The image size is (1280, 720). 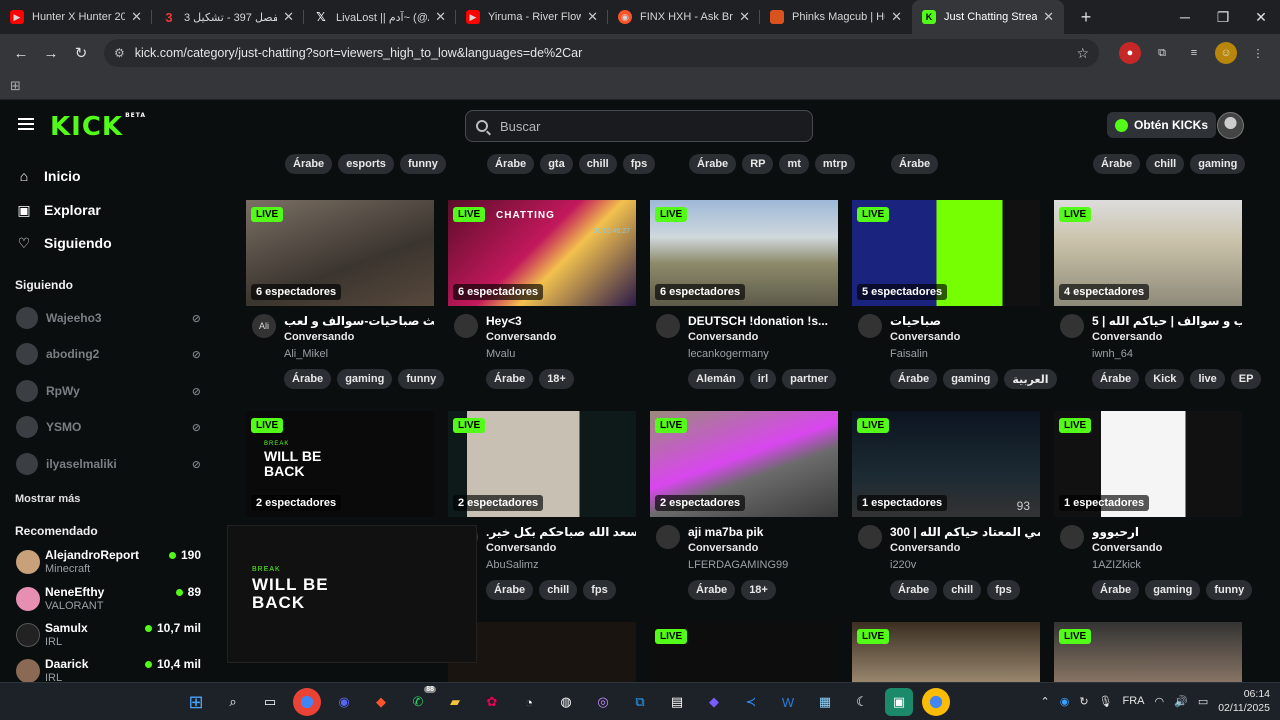 I want to click on search-bar, so click(x=639, y=126).